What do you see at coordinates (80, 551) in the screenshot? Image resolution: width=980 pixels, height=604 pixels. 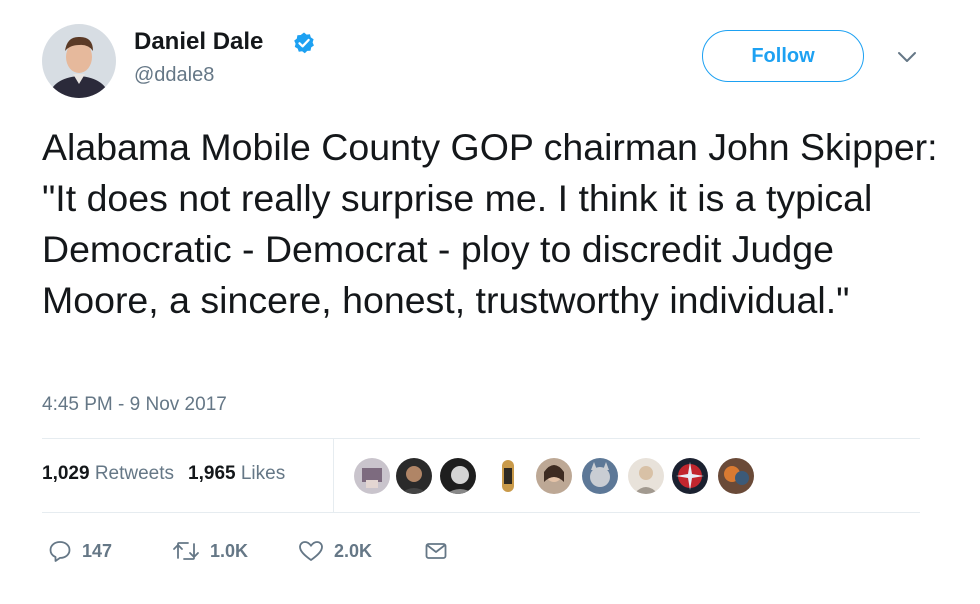 I see `reply-button: 147` at bounding box center [80, 551].